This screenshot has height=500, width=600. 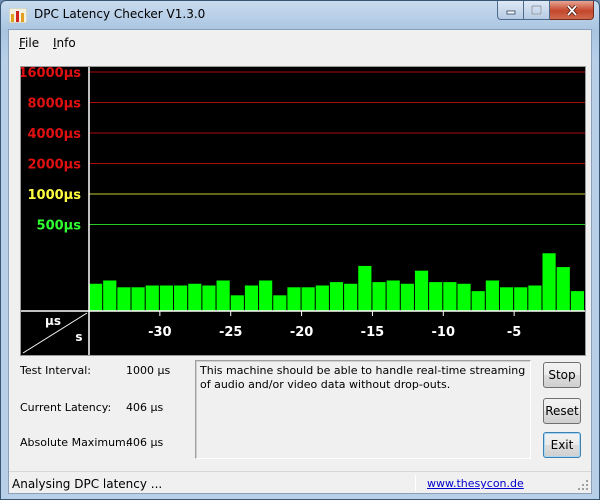 What do you see at coordinates (562, 375) in the screenshot?
I see `stop-button: Stop` at bounding box center [562, 375].